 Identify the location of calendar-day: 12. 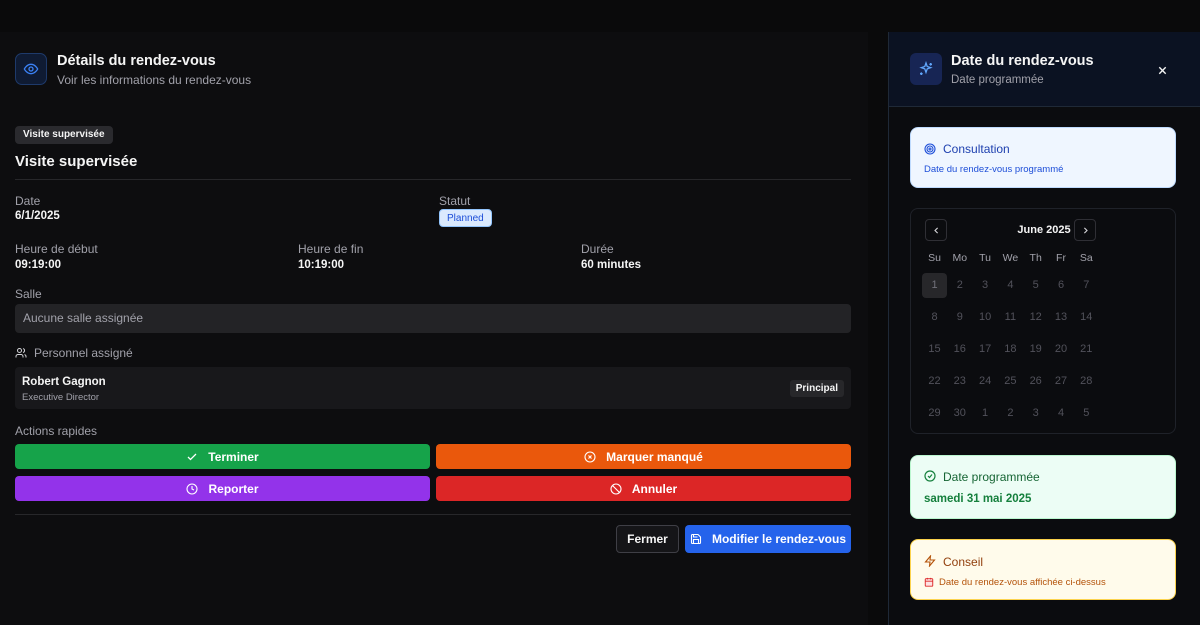
(1035, 317).